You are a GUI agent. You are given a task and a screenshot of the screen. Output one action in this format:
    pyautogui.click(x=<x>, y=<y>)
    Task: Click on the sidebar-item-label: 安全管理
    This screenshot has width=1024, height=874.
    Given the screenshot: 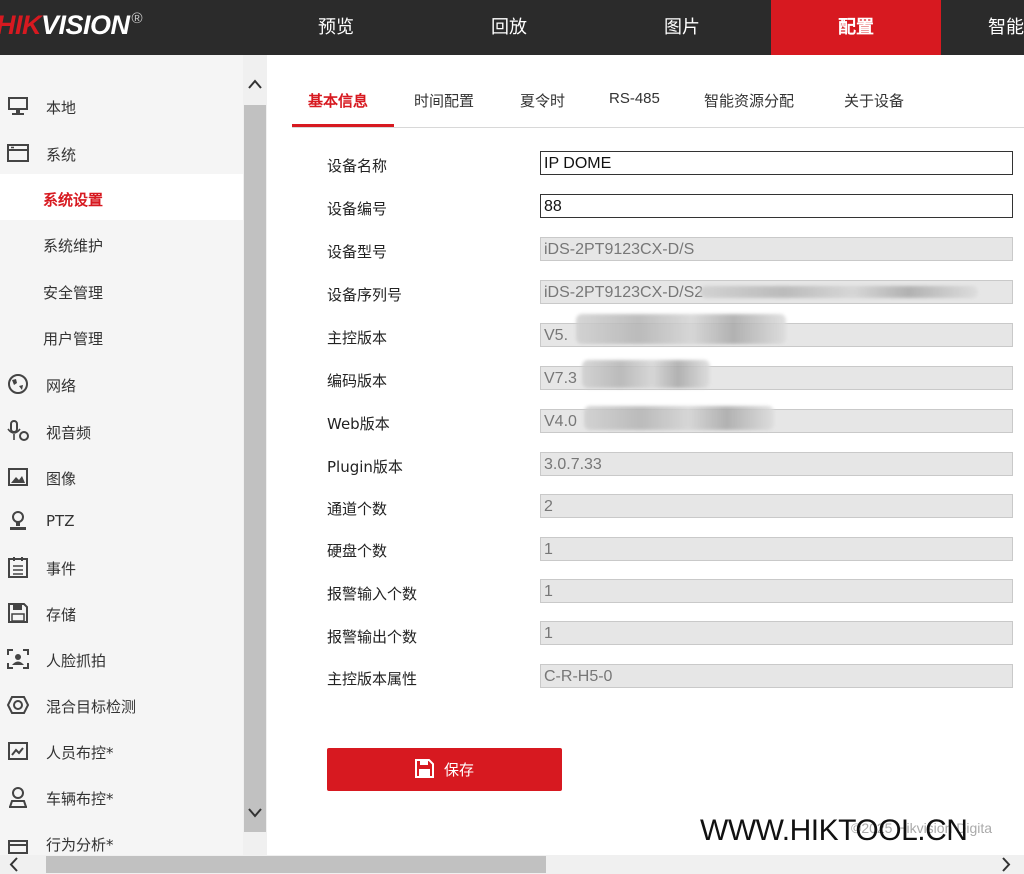 What is the action you would take?
    pyautogui.click(x=73, y=293)
    